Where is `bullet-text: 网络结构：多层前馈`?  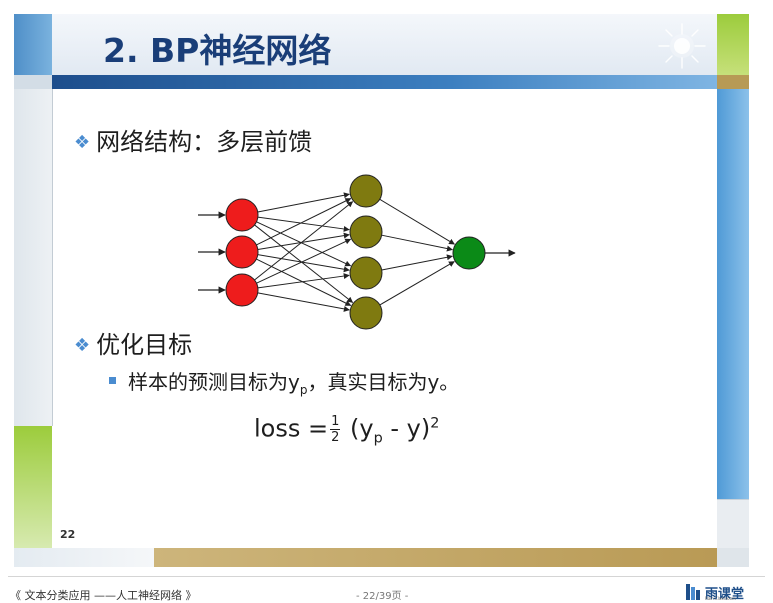
bullet-text: 网络结构：多层前馈 is located at coordinates (204, 142).